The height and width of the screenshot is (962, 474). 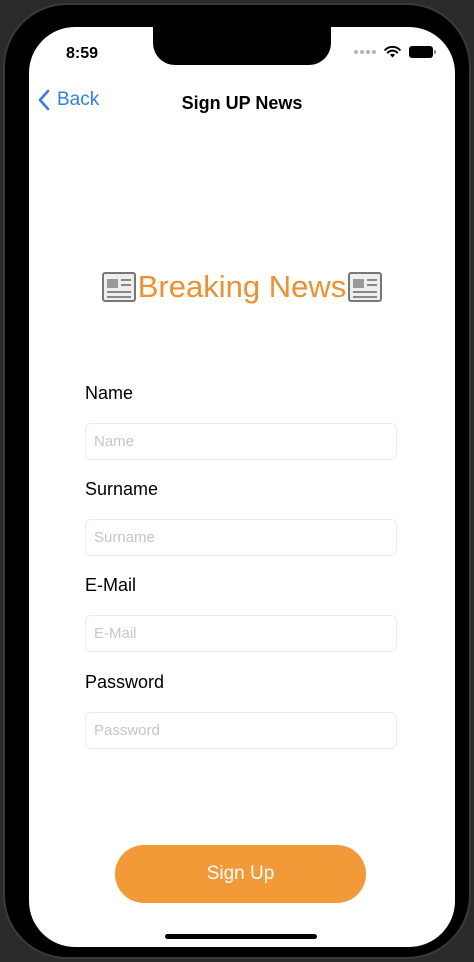 I want to click on email-label: E-Mail, so click(x=111, y=585).